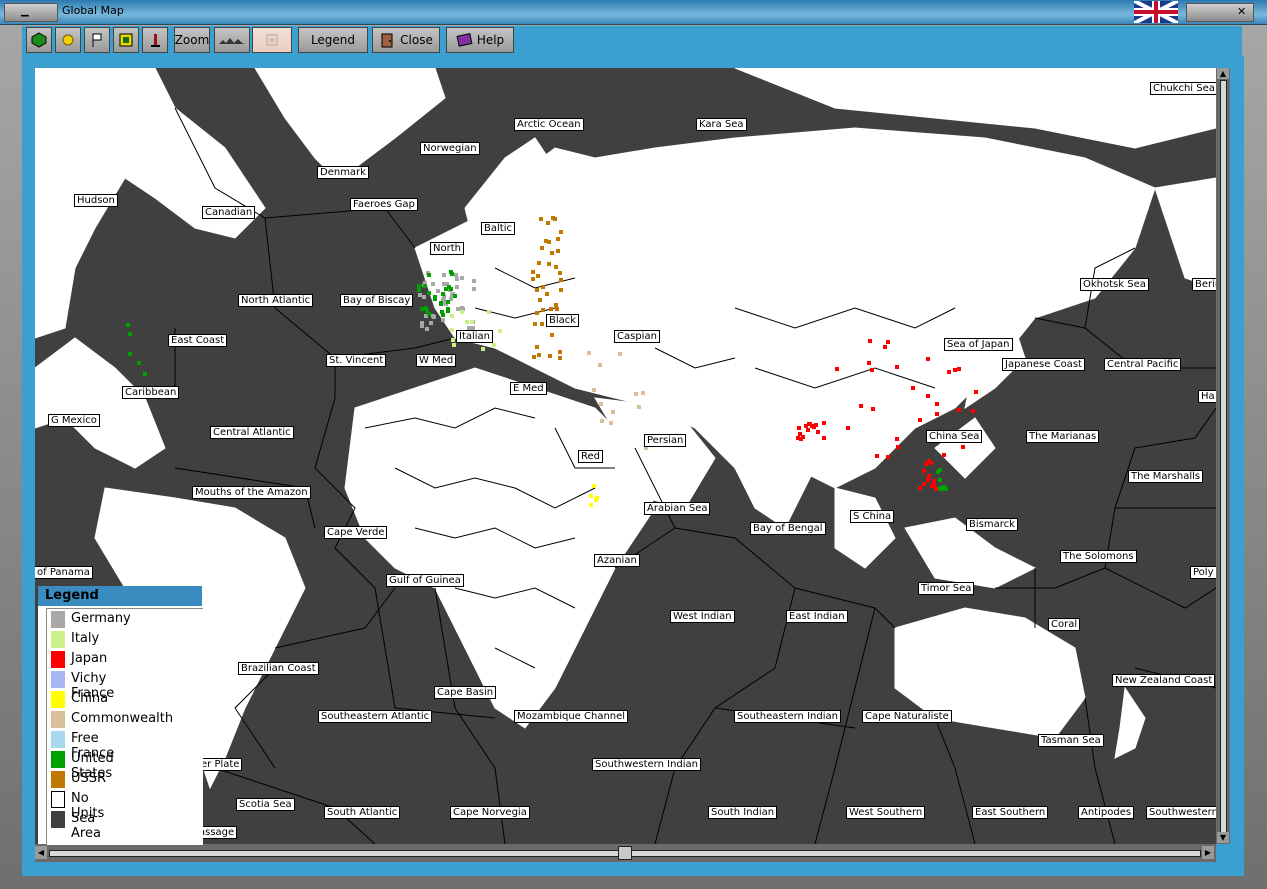  What do you see at coordinates (68, 40) in the screenshot?
I see `weather-button` at bounding box center [68, 40].